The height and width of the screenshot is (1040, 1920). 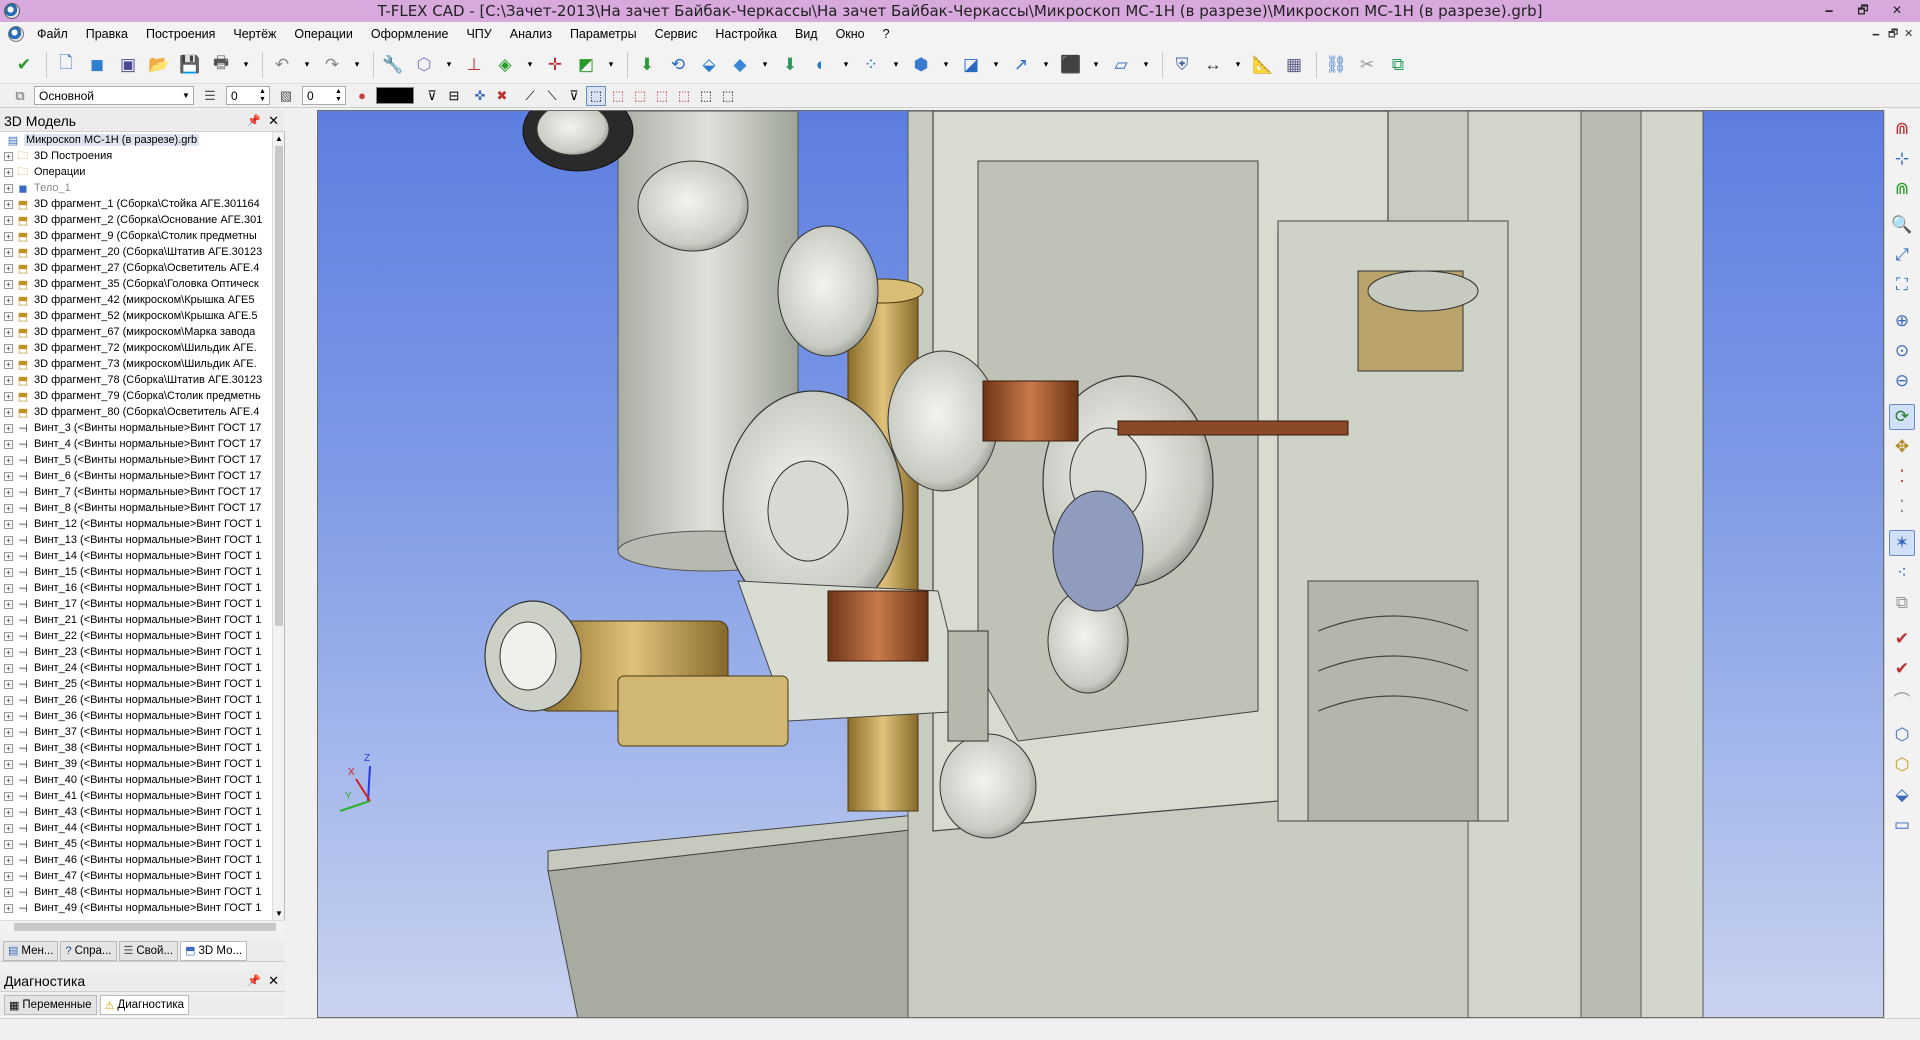 What do you see at coordinates (323, 34) in the screenshot?
I see `menu-item: Операции` at bounding box center [323, 34].